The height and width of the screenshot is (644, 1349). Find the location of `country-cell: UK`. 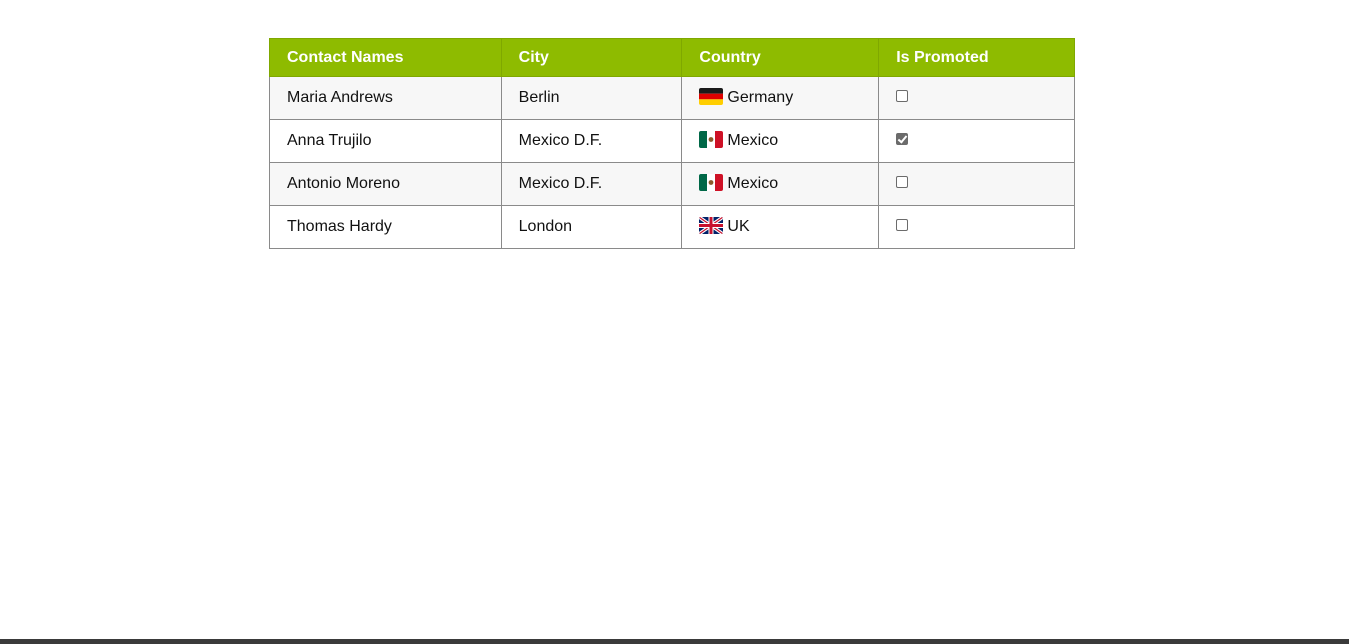

country-cell: UK is located at coordinates (780, 227).